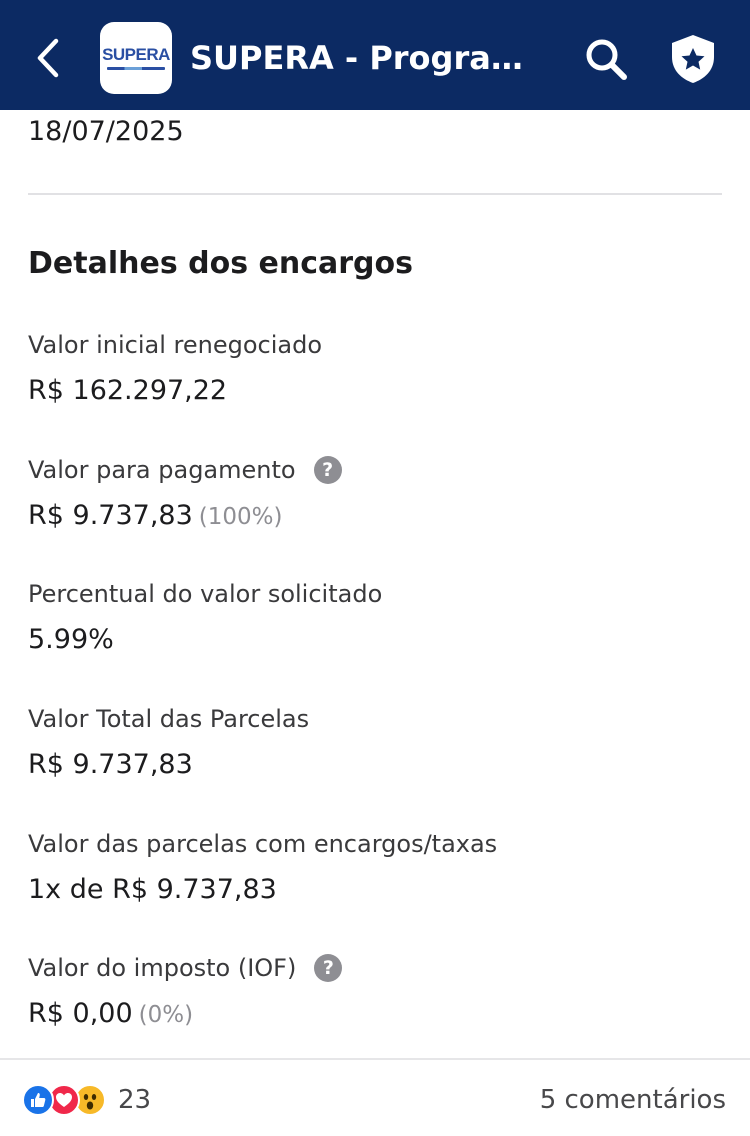 The height and width of the screenshot is (1136, 750). I want to click on field-label-row: Valor para pagamento ?, so click(375, 470).